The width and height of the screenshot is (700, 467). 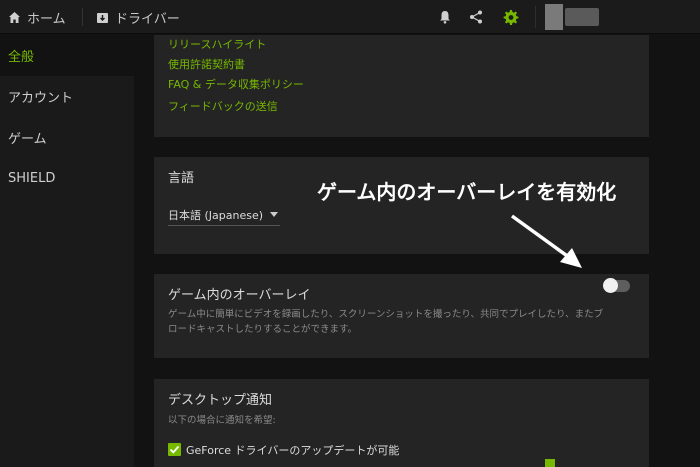 What do you see at coordinates (14, 17) in the screenshot?
I see `home-icon` at bounding box center [14, 17].